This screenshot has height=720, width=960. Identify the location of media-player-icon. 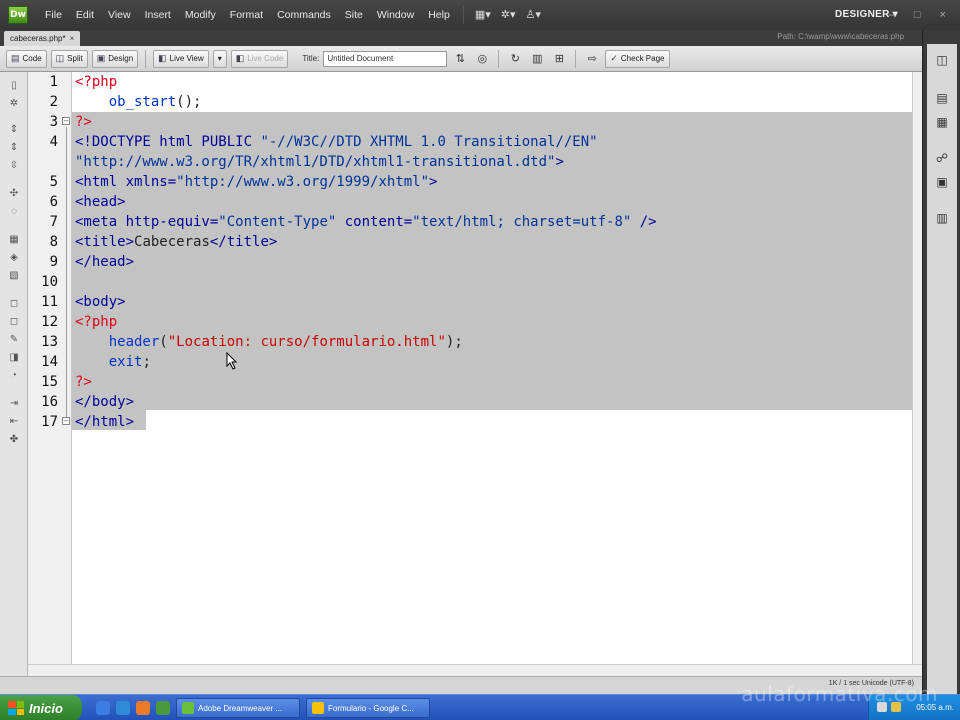
(143, 708).